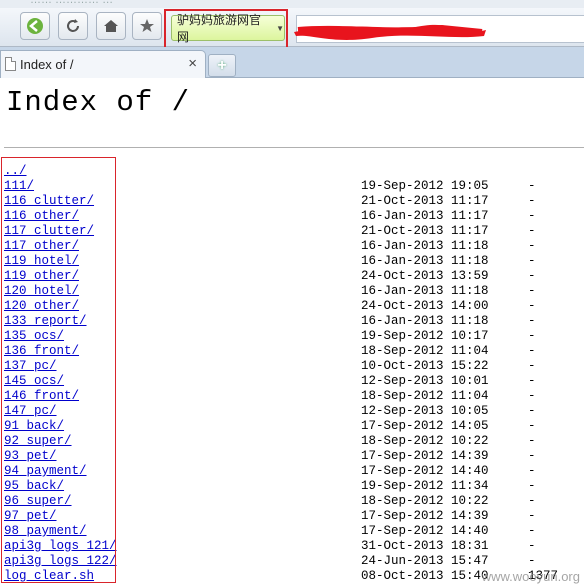  Describe the element at coordinates (425, 216) in the screenshot. I see `modified-date: 16-Jan-2013 11:17` at that location.